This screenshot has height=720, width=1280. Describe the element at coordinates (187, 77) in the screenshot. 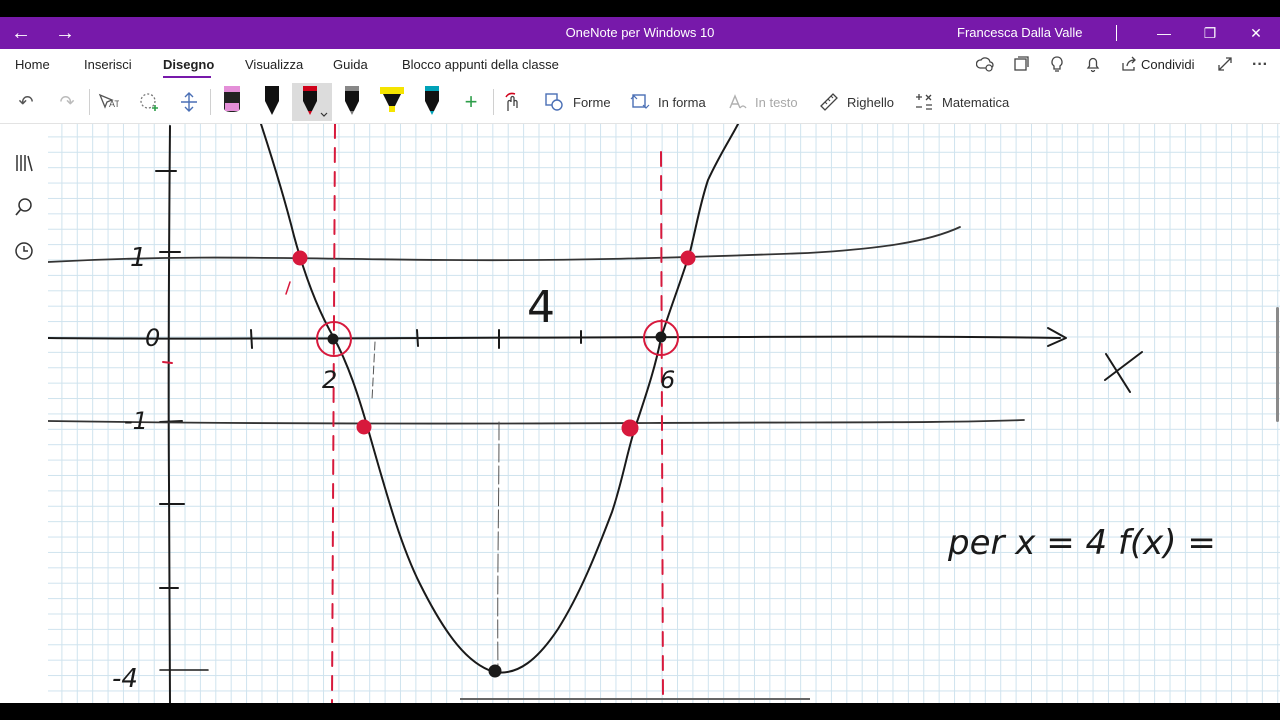

I see `active-tab-indicator` at that location.